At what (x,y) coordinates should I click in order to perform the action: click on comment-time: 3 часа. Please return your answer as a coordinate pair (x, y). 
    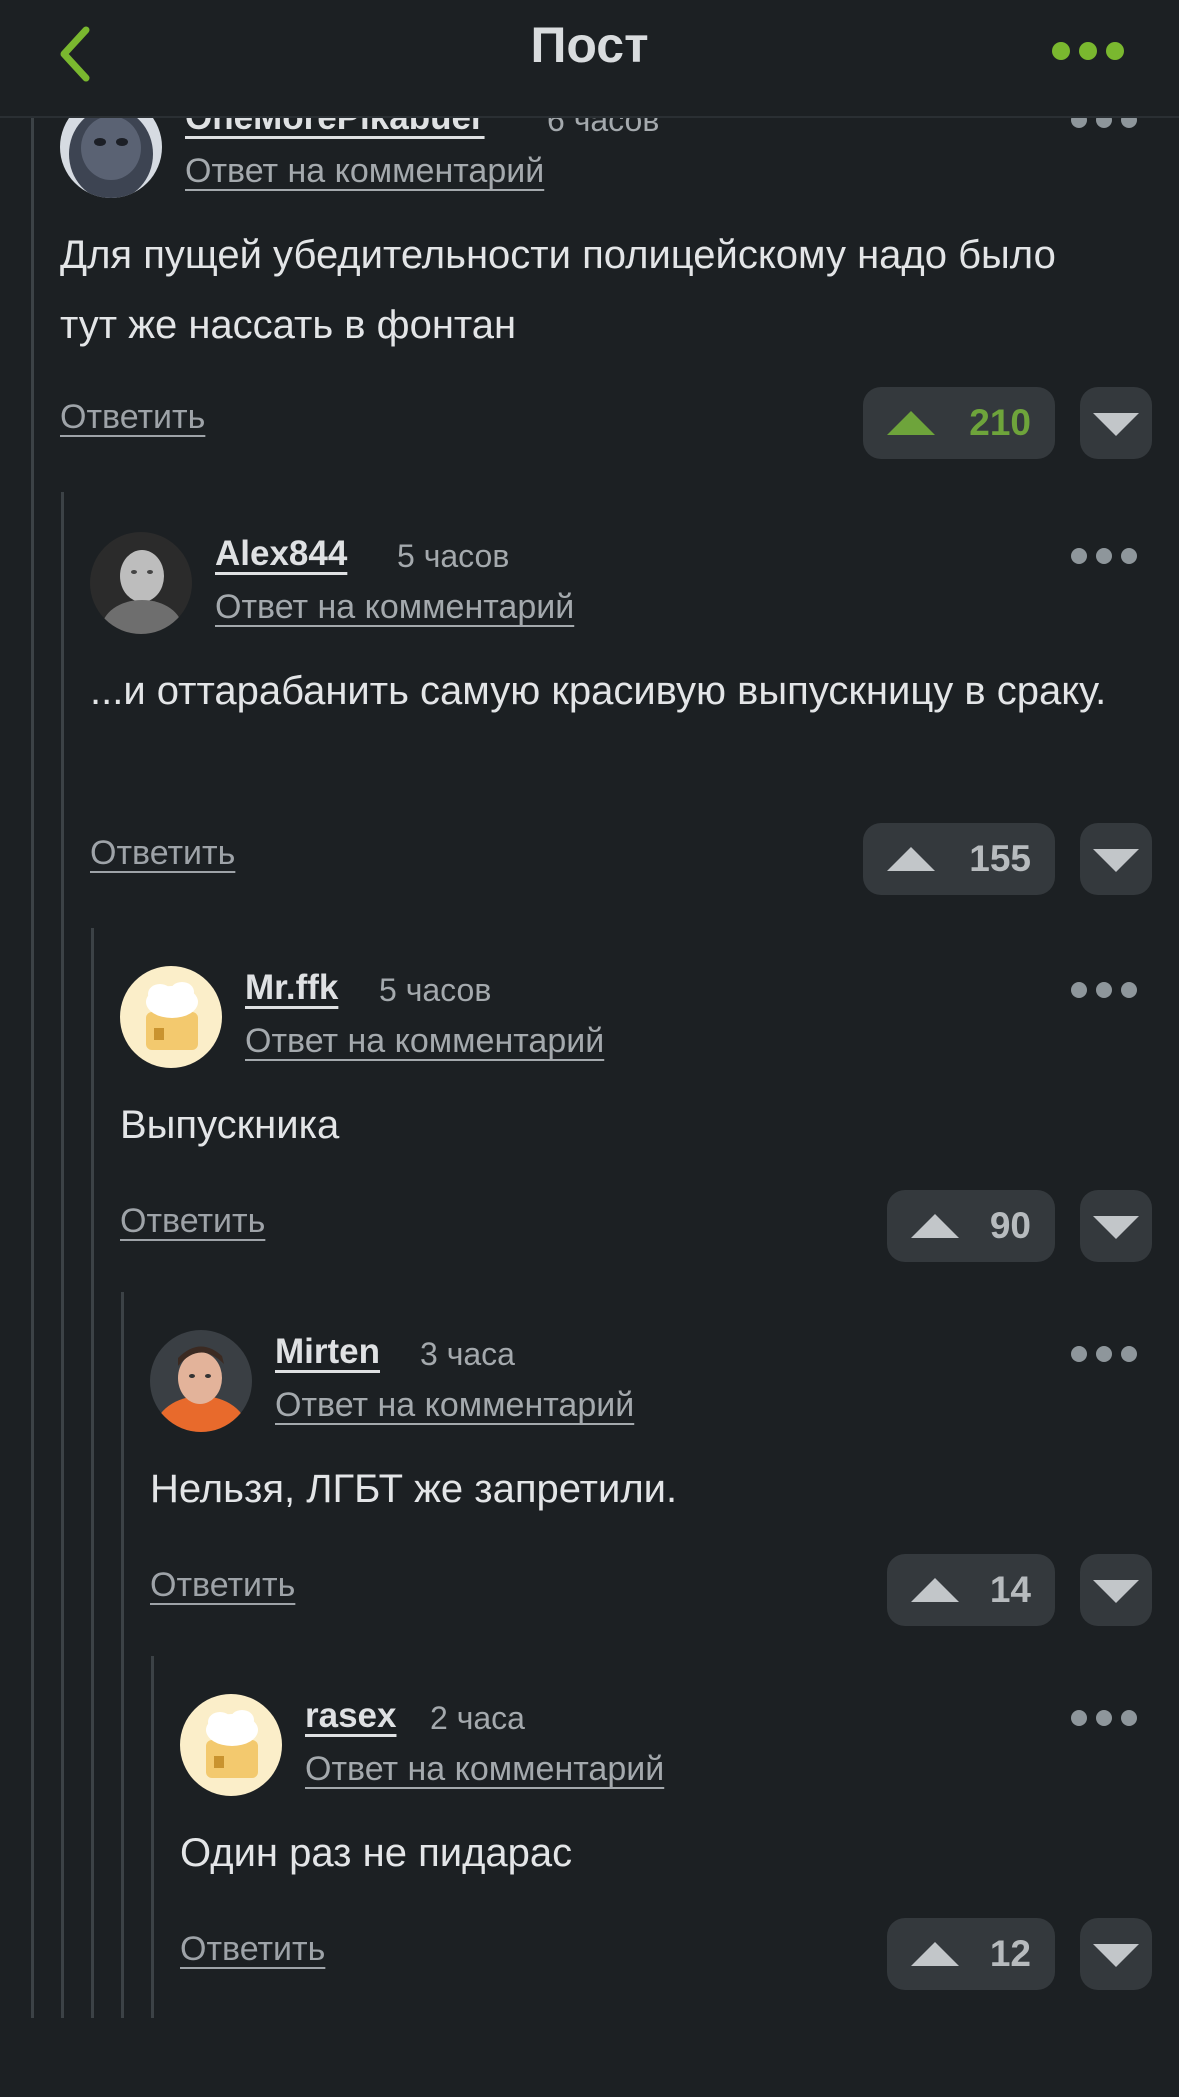
    Looking at the image, I should click on (467, 1354).